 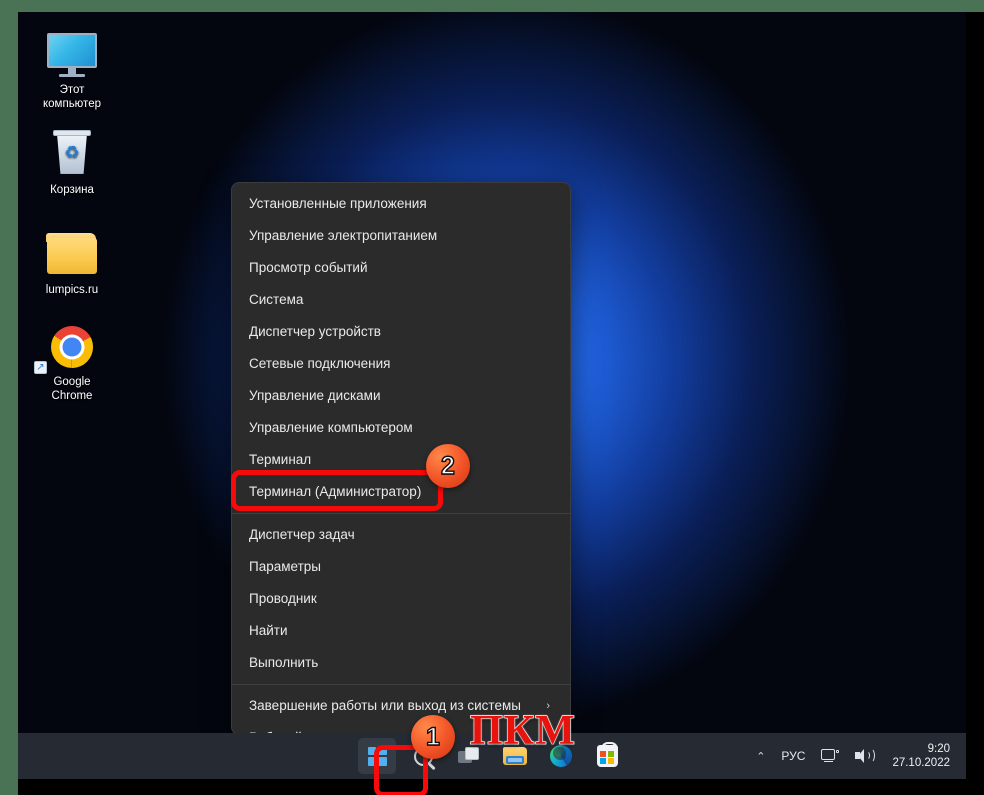 I want to click on desktop-icon-label: Этот, so click(x=72, y=90).